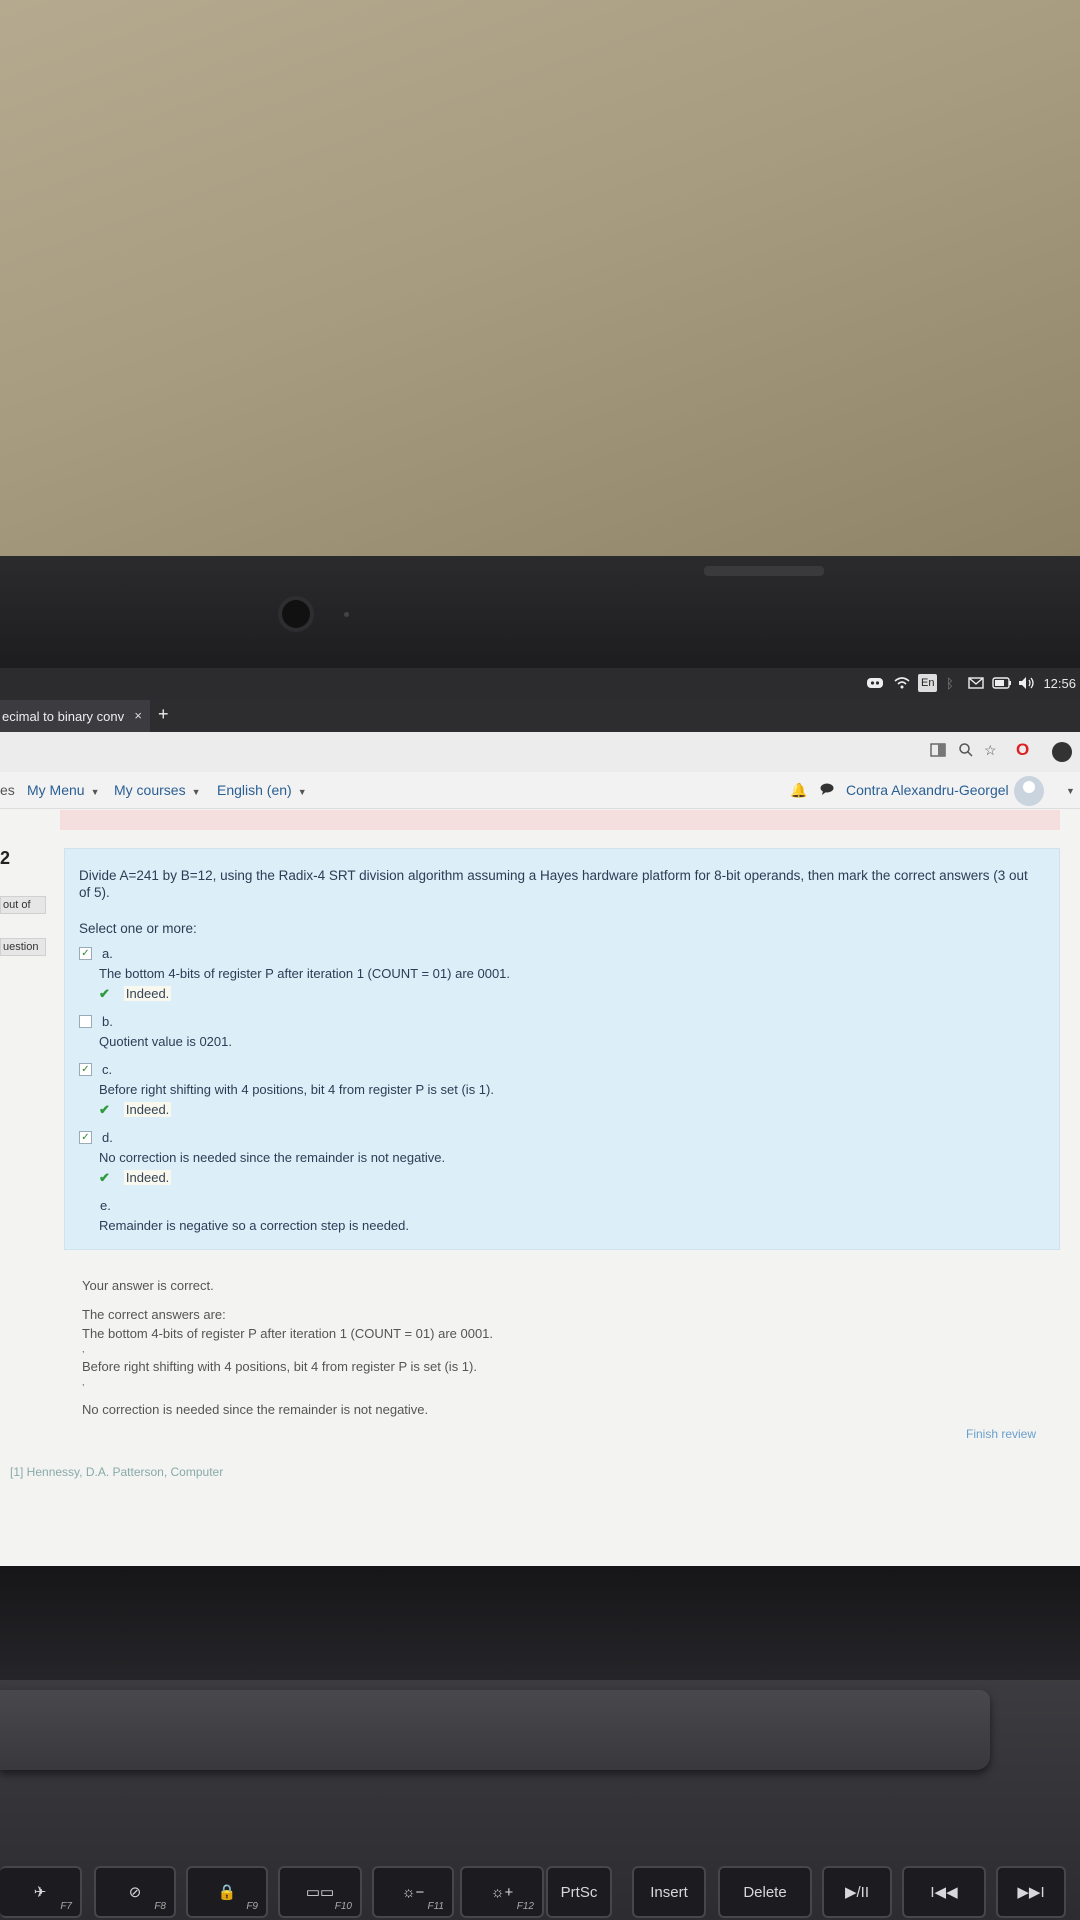  Describe the element at coordinates (346, 614) in the screenshot. I see `webcam-led` at that location.